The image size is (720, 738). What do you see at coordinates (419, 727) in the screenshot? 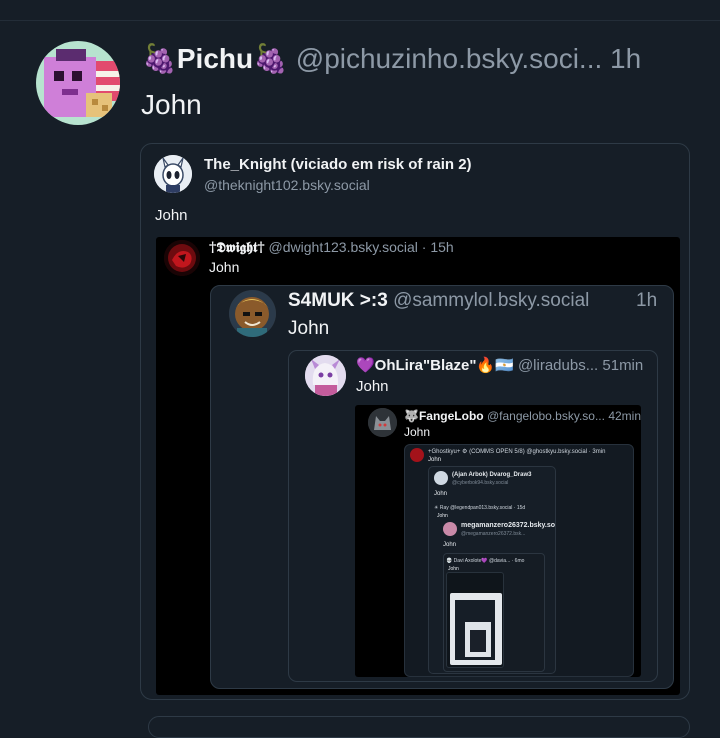
I see `next-post-card` at bounding box center [419, 727].